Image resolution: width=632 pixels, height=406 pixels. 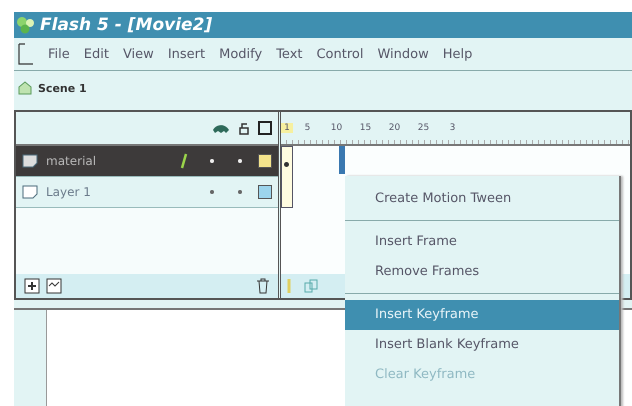 I want to click on trash-icon, so click(x=263, y=286).